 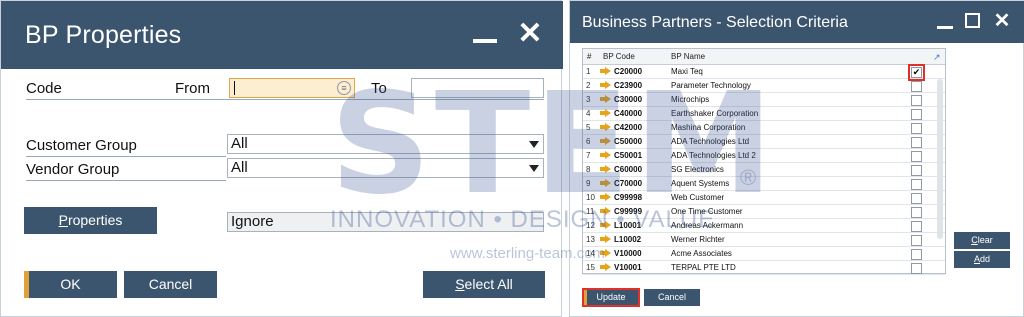 I want to click on vendor-group-value: All, so click(x=239, y=167).